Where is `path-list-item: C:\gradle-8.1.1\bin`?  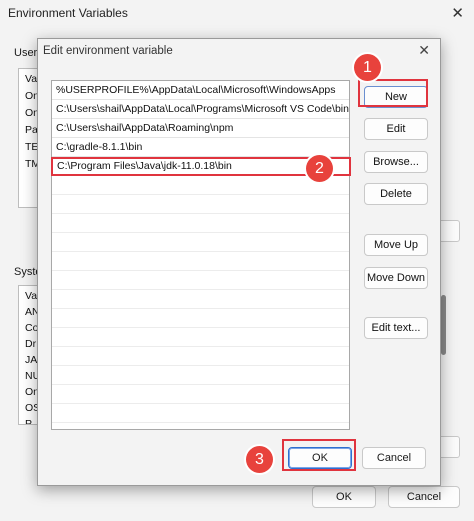
path-list-item: C:\gradle-8.1.1\bin is located at coordinates (200, 147).